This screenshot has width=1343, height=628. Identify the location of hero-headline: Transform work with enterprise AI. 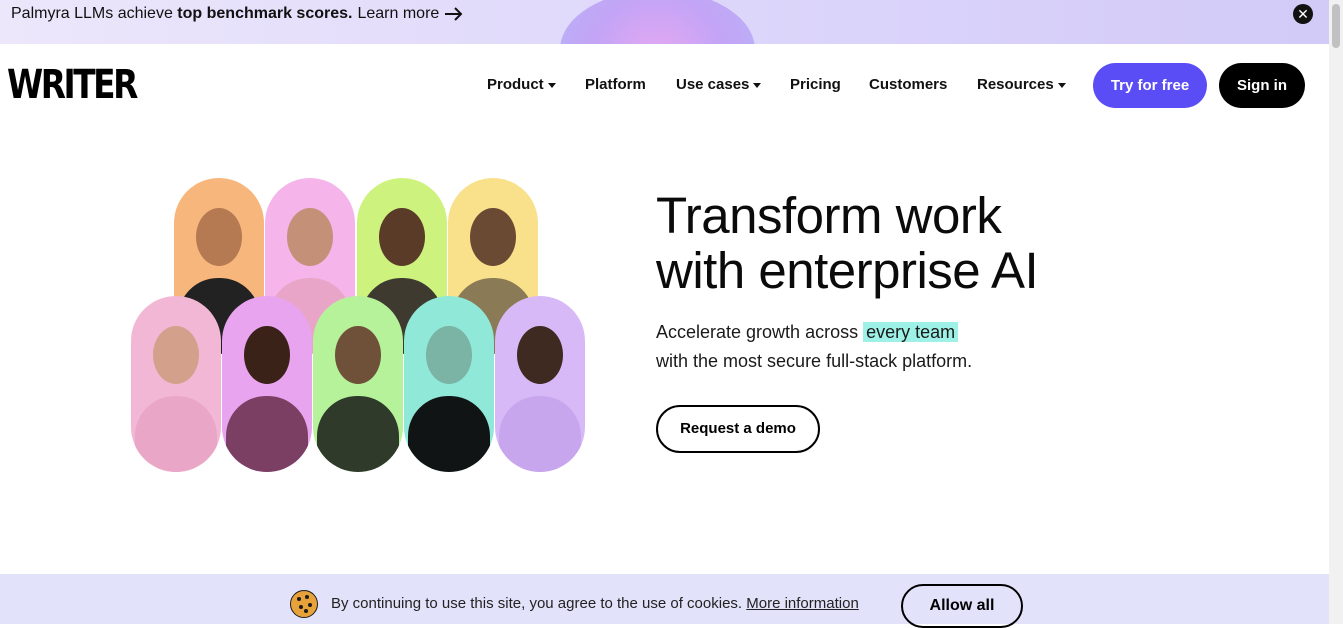
(847, 243).